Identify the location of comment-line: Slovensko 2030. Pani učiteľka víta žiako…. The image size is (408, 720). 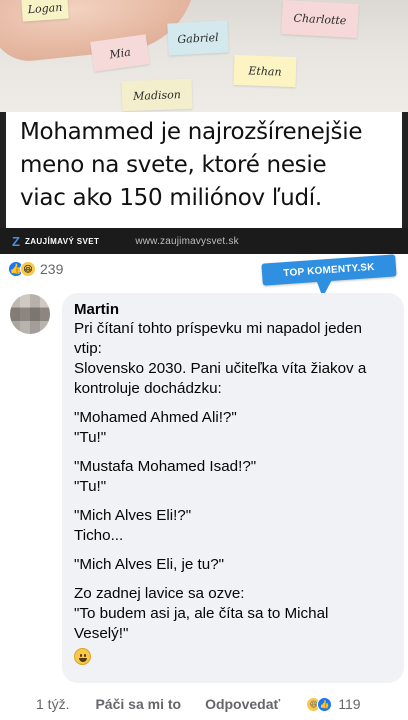
(220, 368).